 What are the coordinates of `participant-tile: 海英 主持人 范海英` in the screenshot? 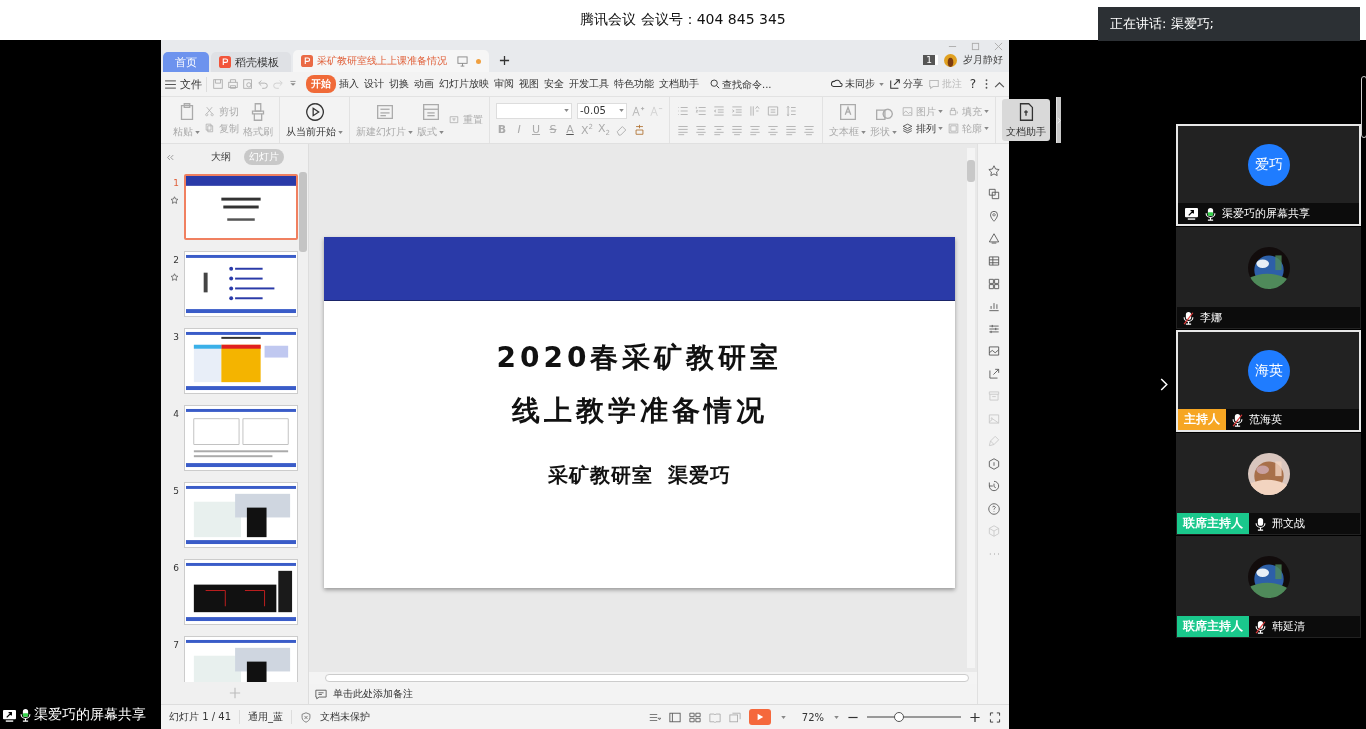 It's located at (1268, 381).